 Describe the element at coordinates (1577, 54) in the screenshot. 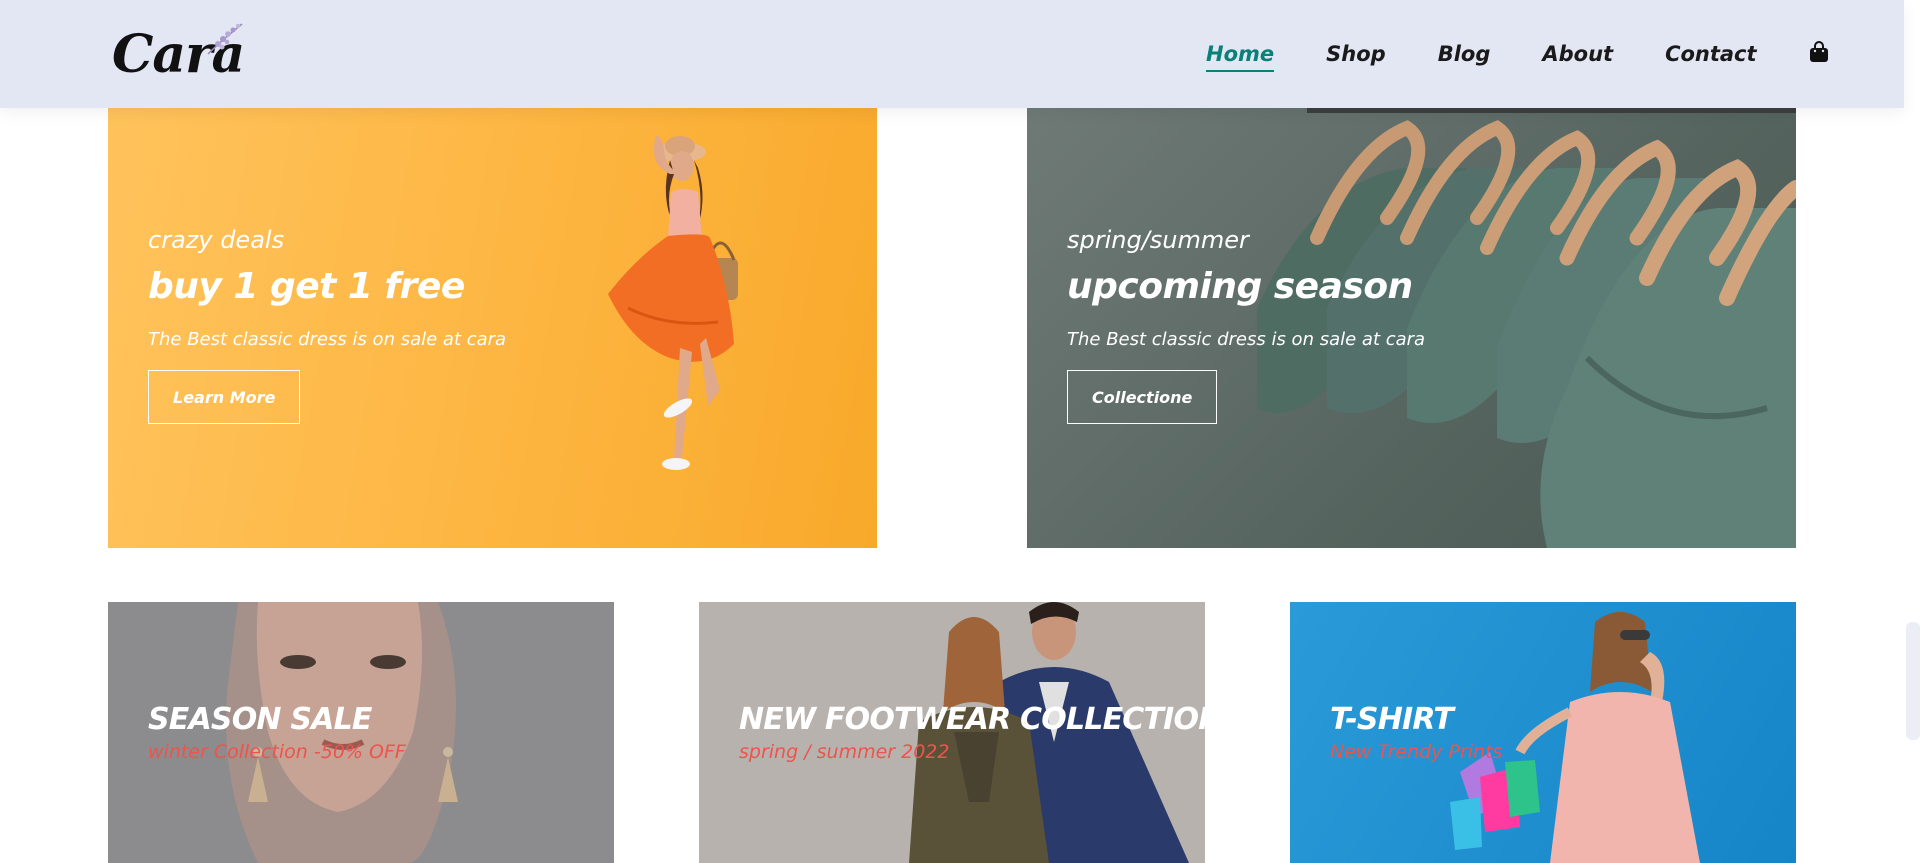

I see `nav-about: About` at that location.